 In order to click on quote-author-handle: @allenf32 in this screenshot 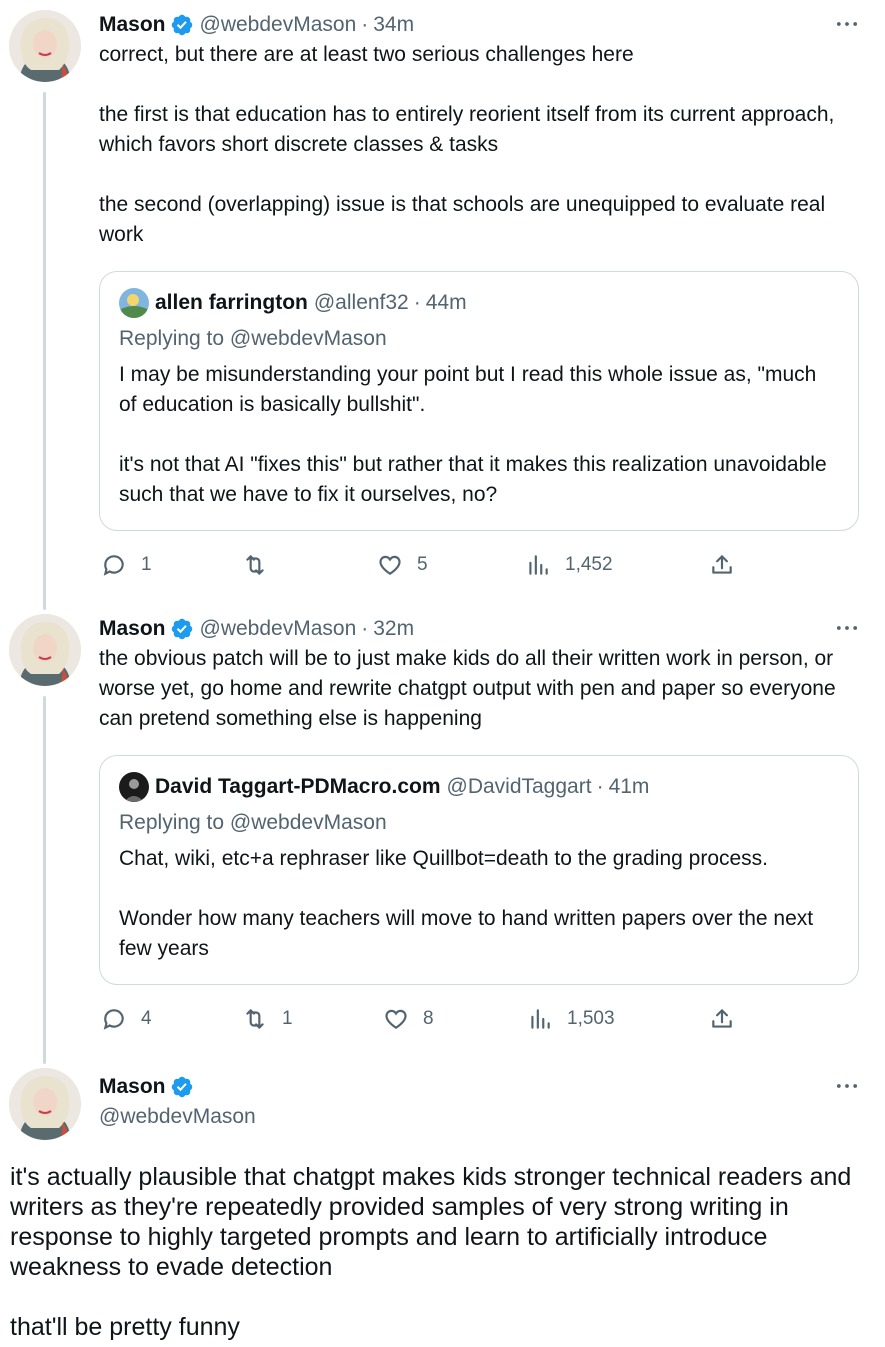, I will do `click(361, 302)`.